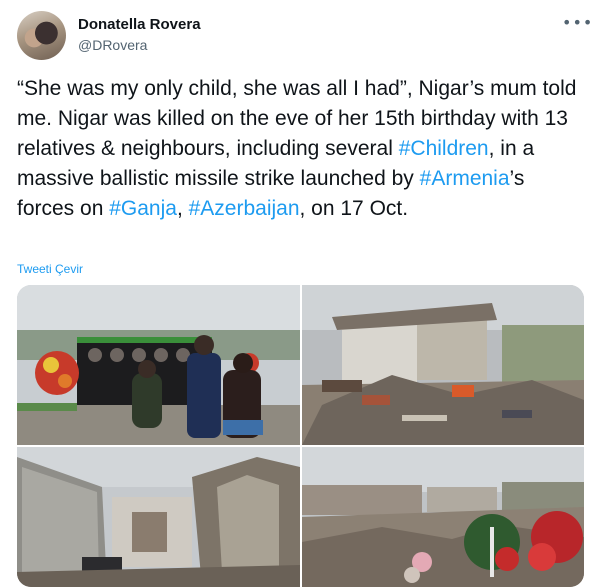 The height and width of the screenshot is (587, 600). I want to click on photo-rubble-flowers, so click(443, 517).